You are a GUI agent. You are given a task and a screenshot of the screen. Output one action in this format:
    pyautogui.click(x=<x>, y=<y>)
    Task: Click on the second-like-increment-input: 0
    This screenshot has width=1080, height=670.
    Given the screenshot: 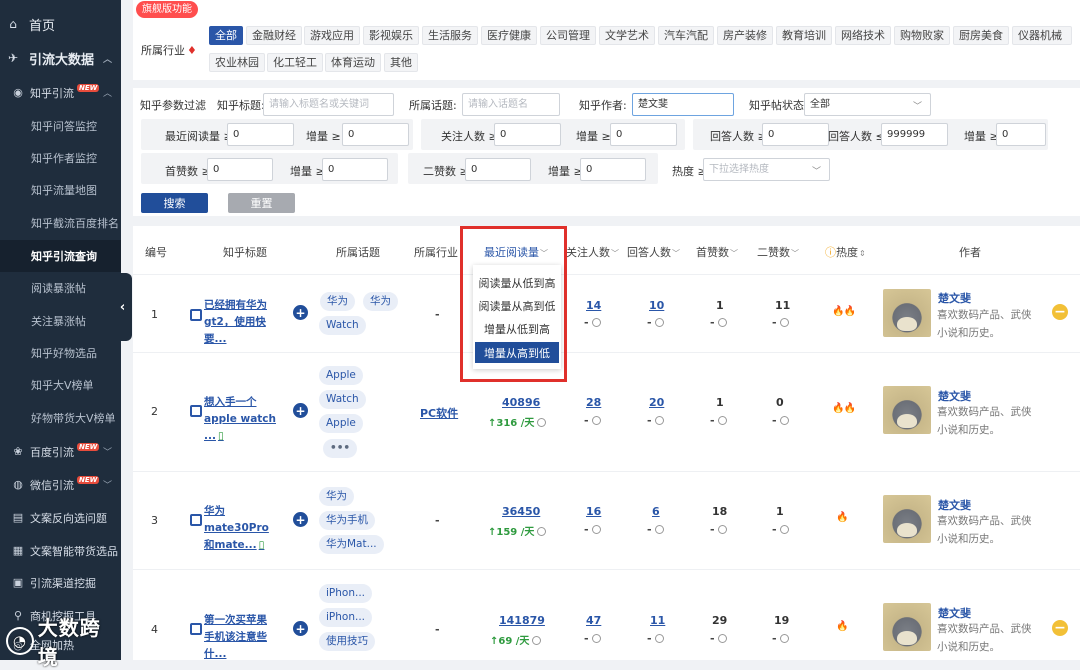 What is the action you would take?
    pyautogui.click(x=613, y=169)
    